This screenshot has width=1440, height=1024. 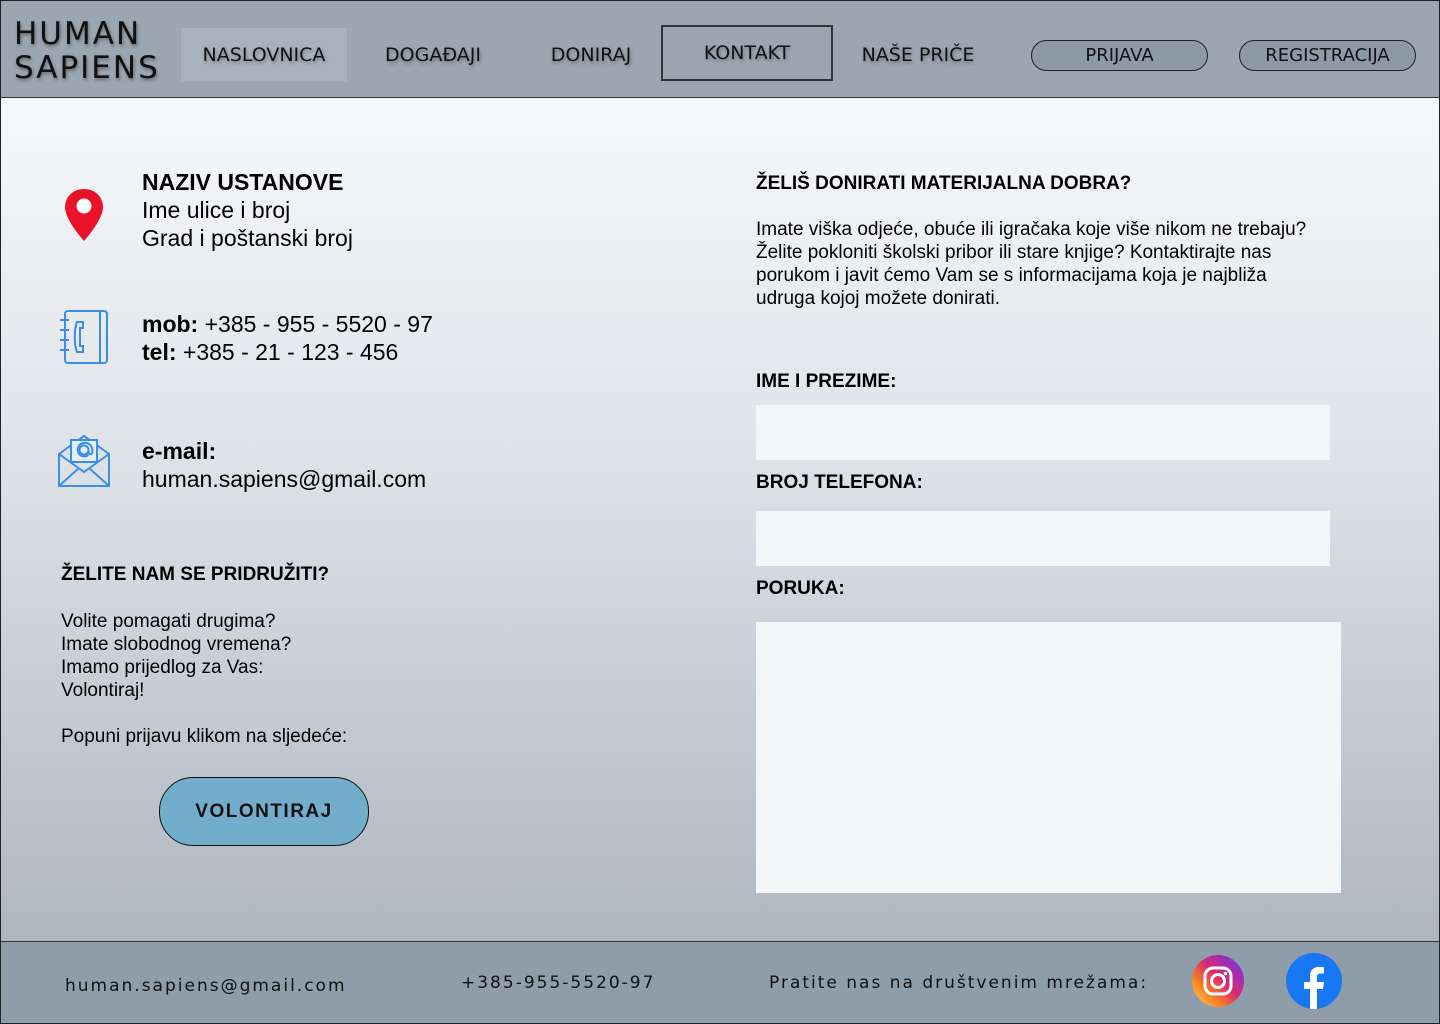 I want to click on login-button: PRIJAVA, so click(x=1119, y=55).